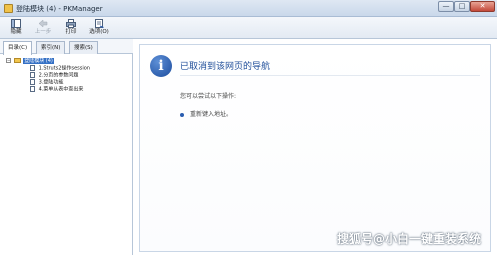 The image size is (497, 255). What do you see at coordinates (8, 60) in the screenshot?
I see `collapse-icon: −` at bounding box center [8, 60].